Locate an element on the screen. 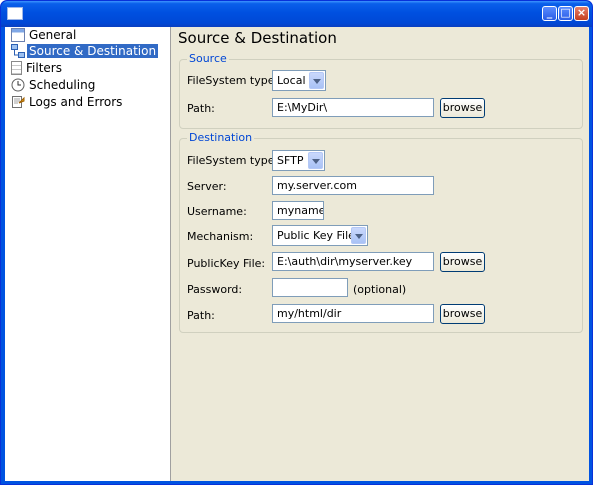 This screenshot has height=485, width=593. tree-item-source-destination: Source & Destination is located at coordinates (85, 51).